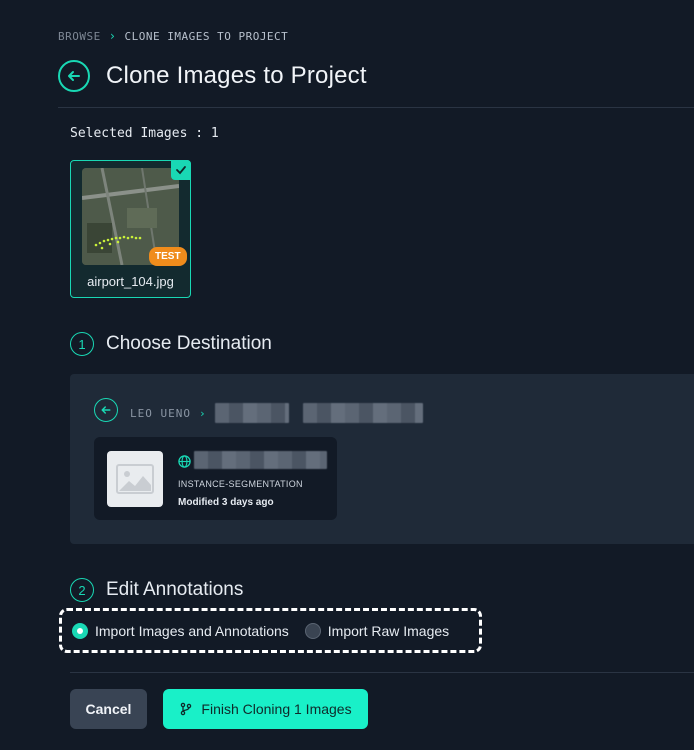  I want to click on radio-button-selected, so click(80, 630).